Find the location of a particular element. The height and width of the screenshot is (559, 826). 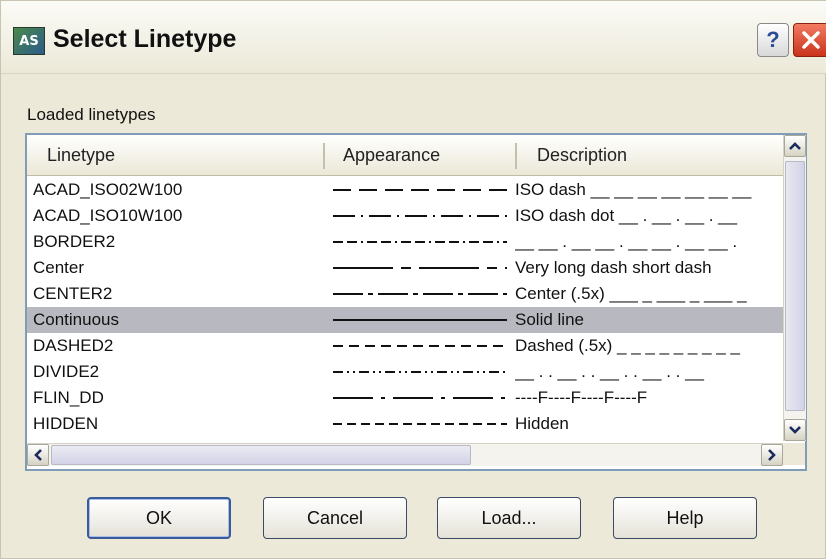

chevron-down-icon is located at coordinates (795, 430).